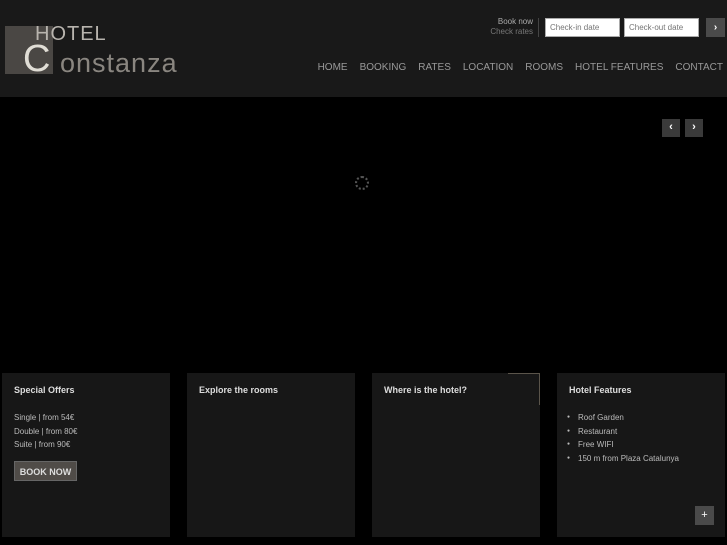  I want to click on feature-item: Roof Garden, so click(623, 418).